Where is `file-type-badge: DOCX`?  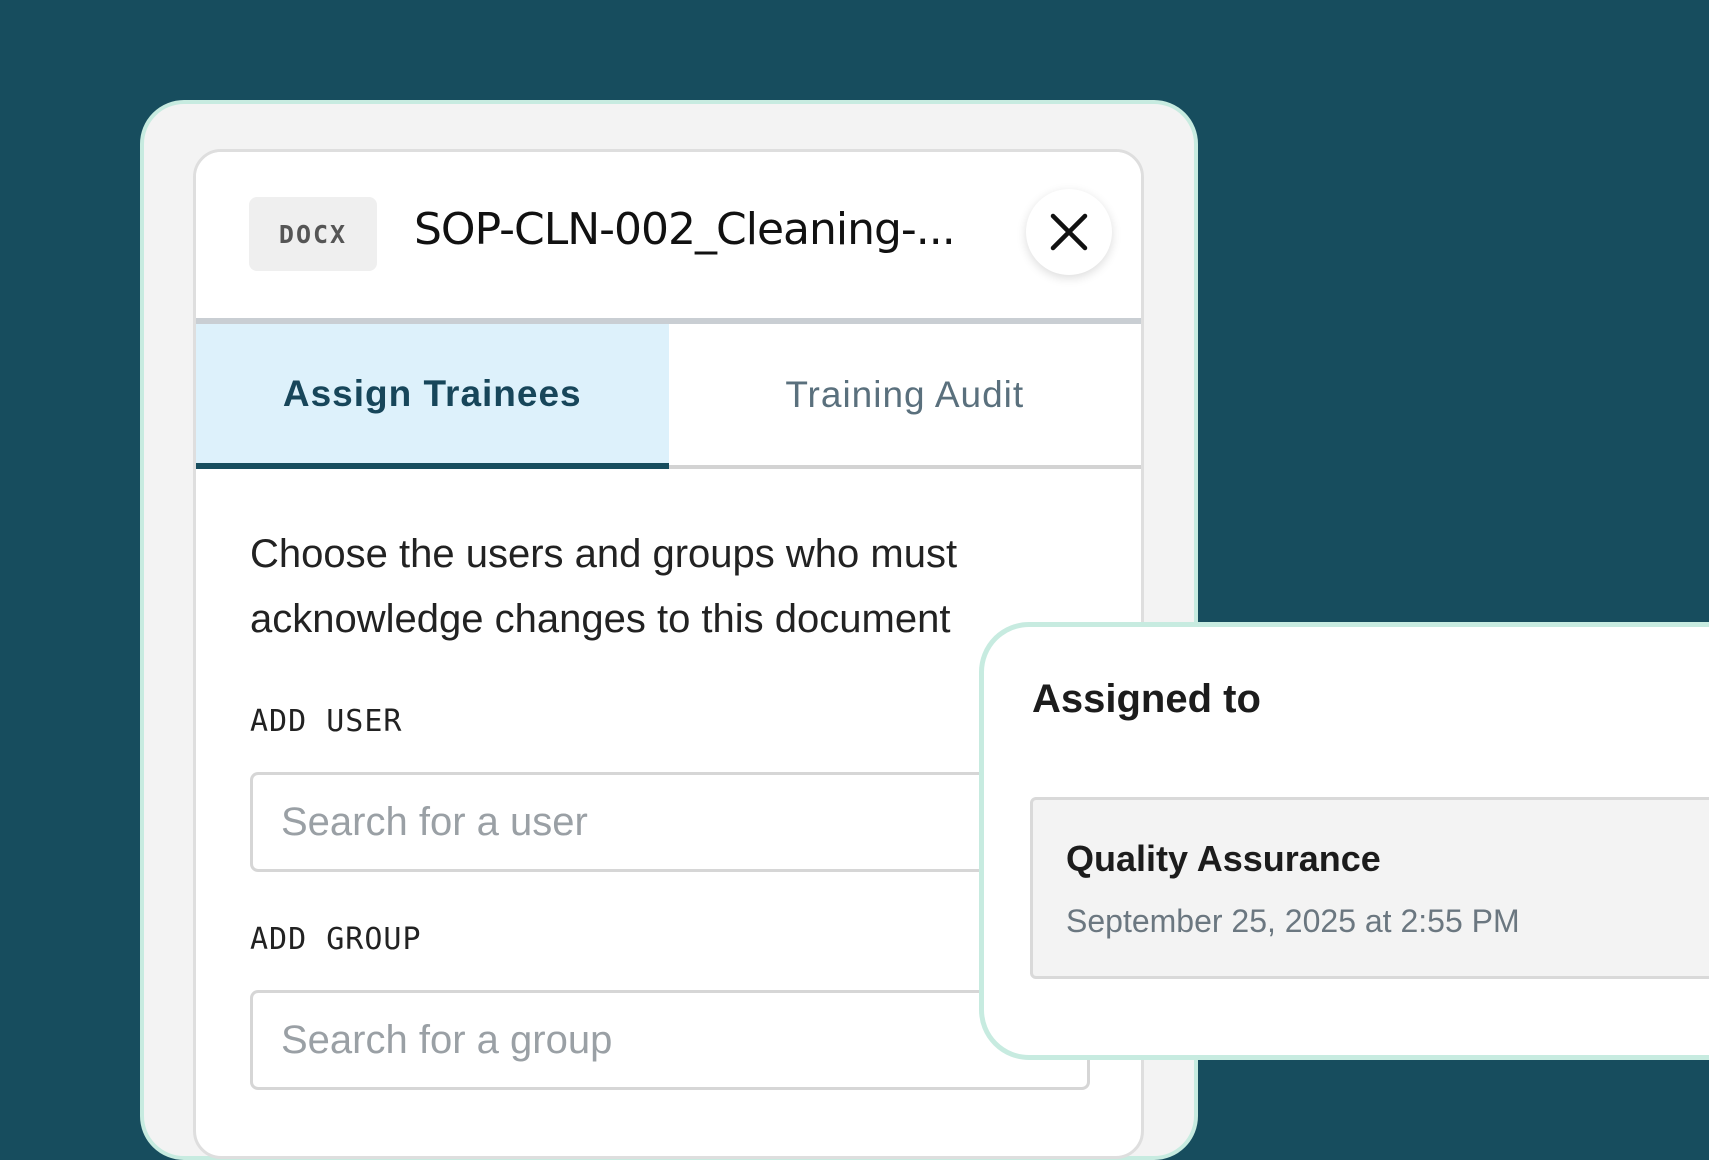
file-type-badge: DOCX is located at coordinates (313, 234).